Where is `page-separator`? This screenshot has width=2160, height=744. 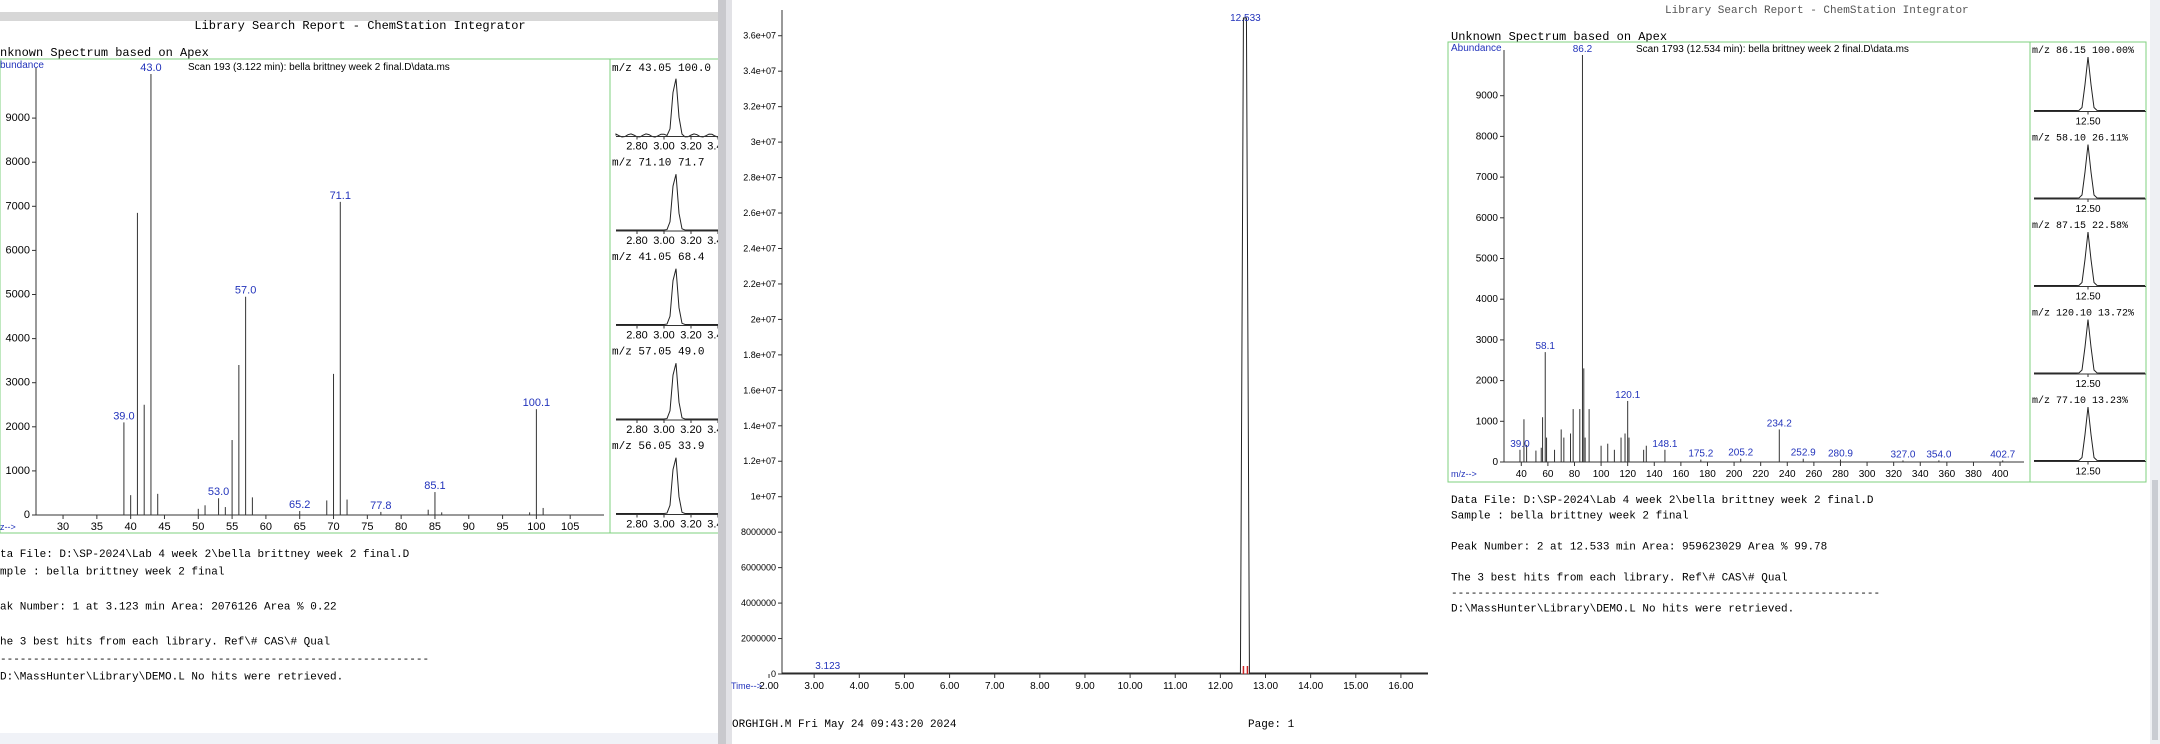 page-separator is located at coordinates (722, 372).